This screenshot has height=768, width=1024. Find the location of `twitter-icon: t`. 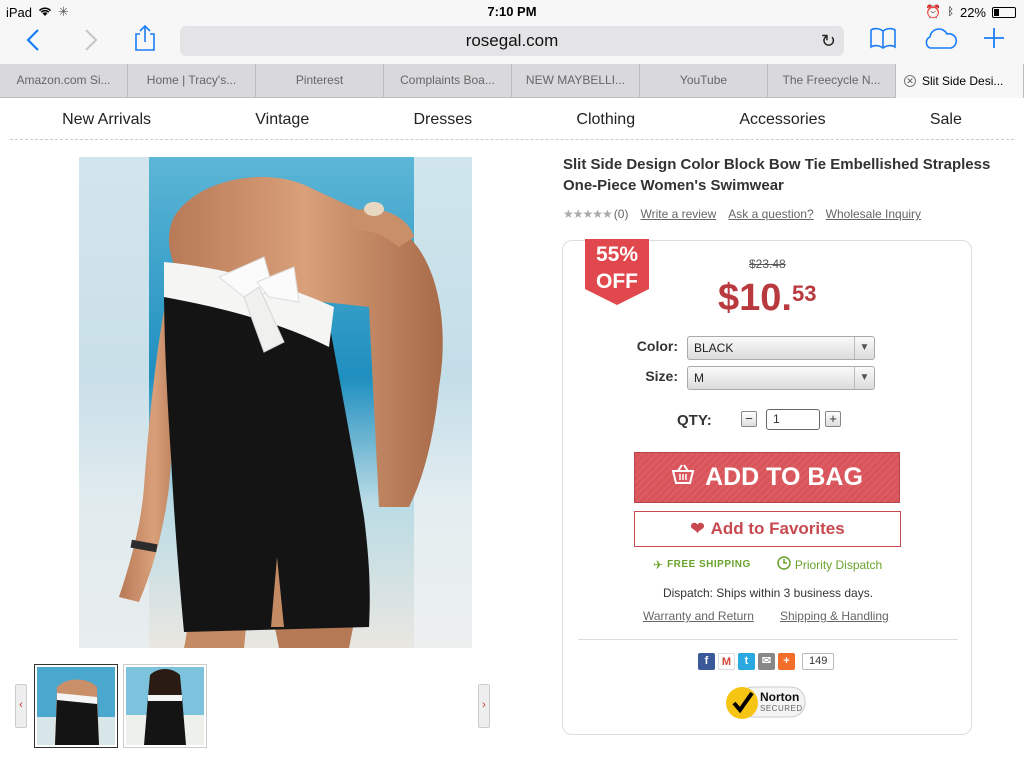

twitter-icon: t is located at coordinates (746, 661).